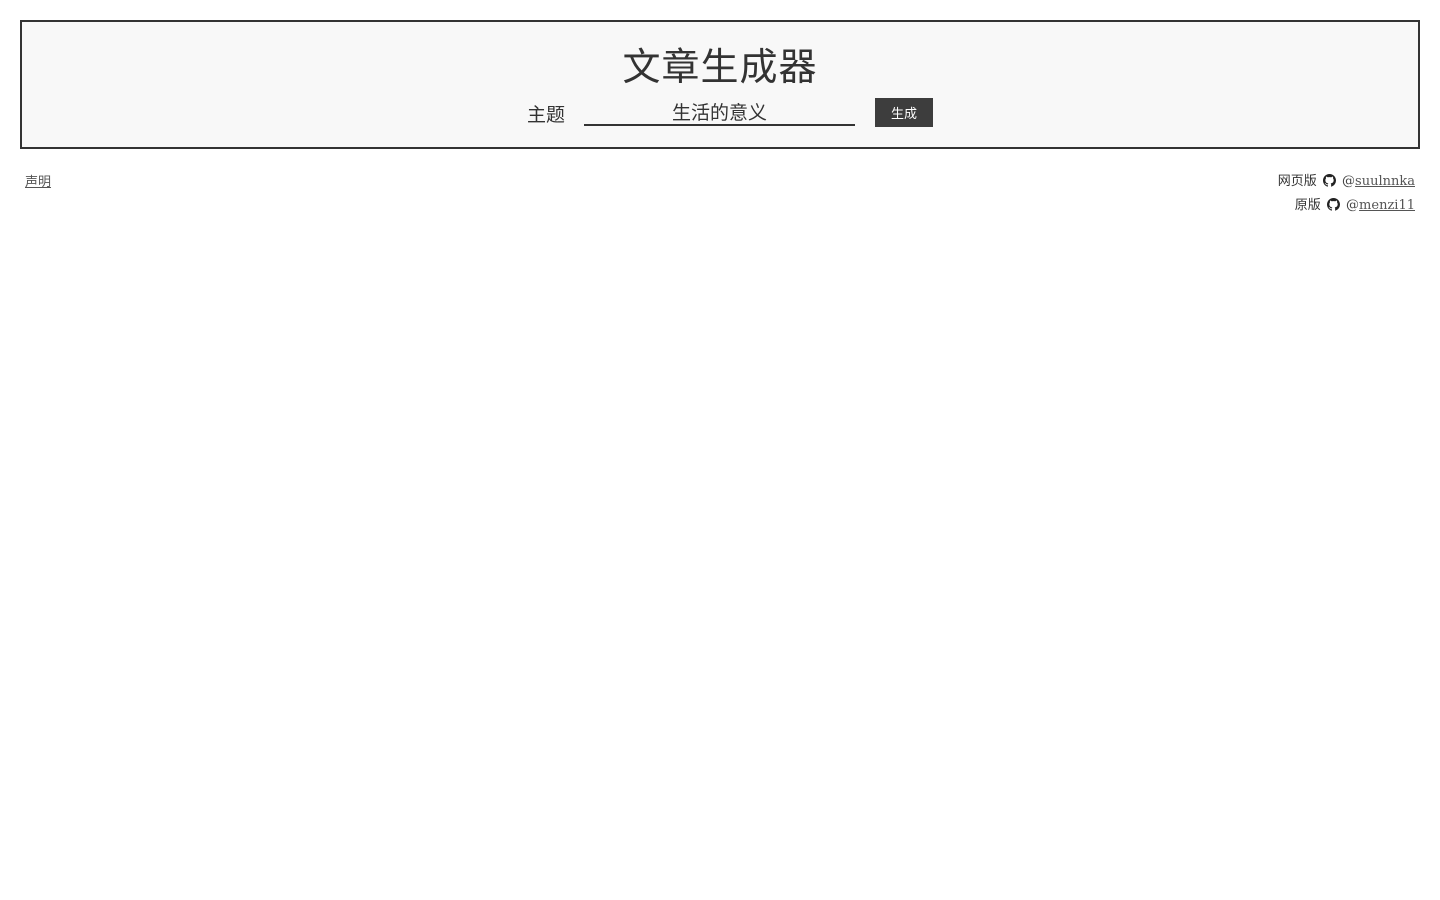 The width and height of the screenshot is (1440, 900). What do you see at coordinates (904, 112) in the screenshot?
I see `generate-button: 生成` at bounding box center [904, 112].